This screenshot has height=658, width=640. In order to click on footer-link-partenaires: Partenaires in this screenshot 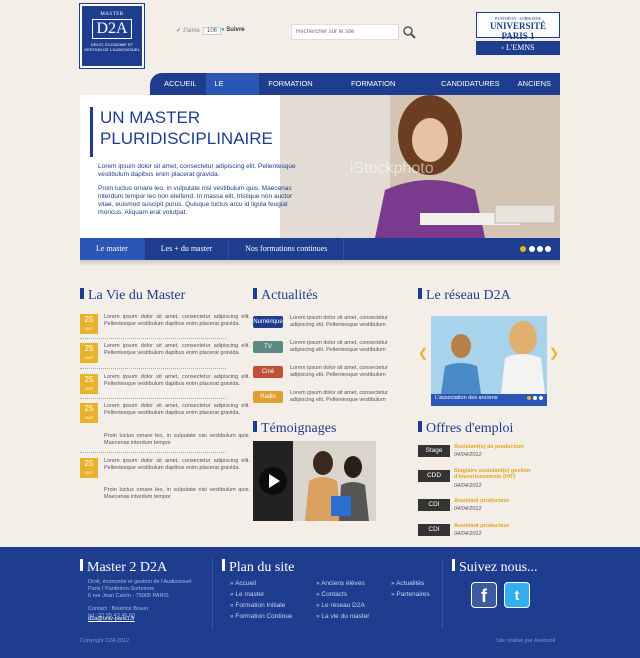, I will do `click(410, 594)`.